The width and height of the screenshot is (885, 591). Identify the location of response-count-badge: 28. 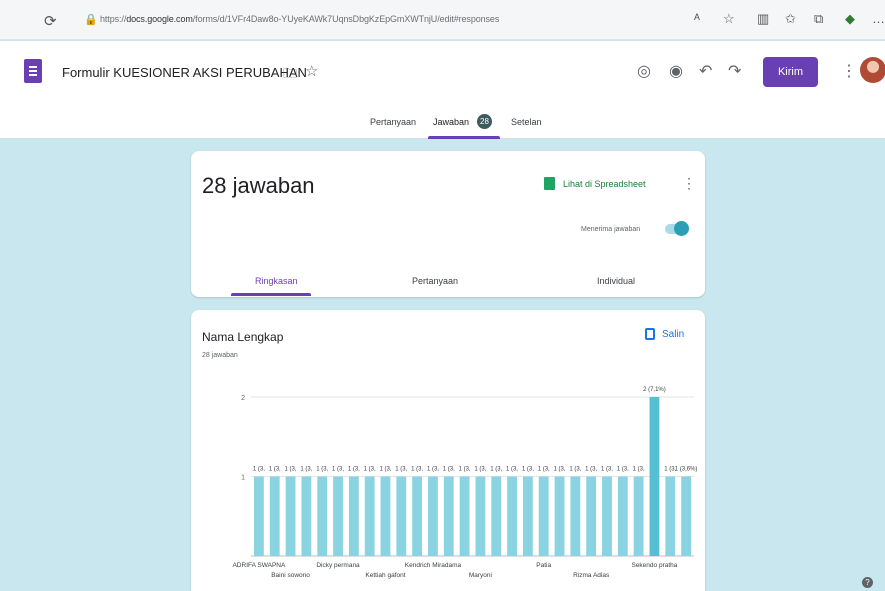
(484, 121).